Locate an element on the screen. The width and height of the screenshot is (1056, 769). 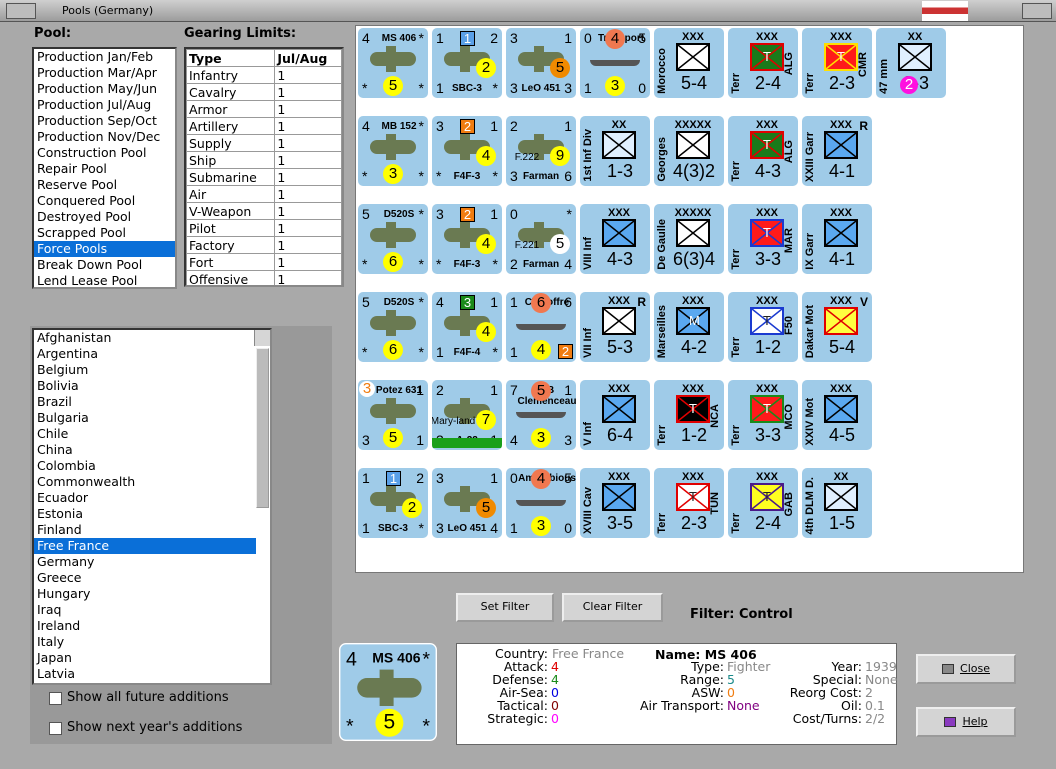
country-item: China is located at coordinates (145, 450).